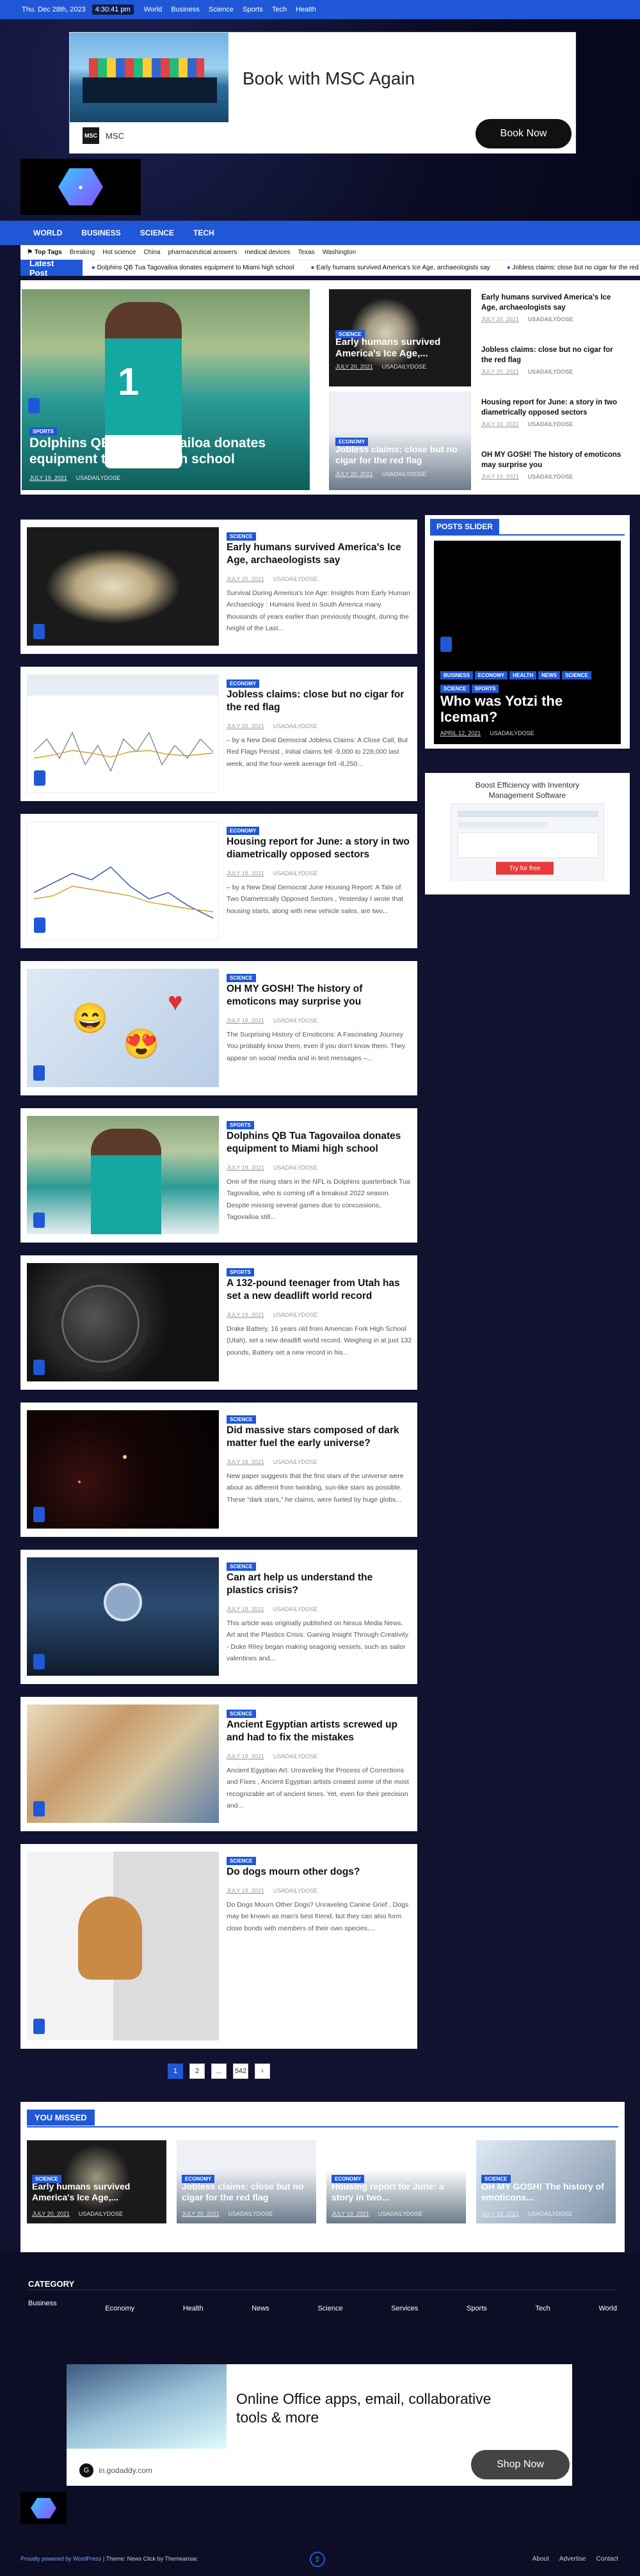 The height and width of the screenshot is (2576, 640). Describe the element at coordinates (477, 2309) in the screenshot. I see `footer-link-sports: Sports` at that location.